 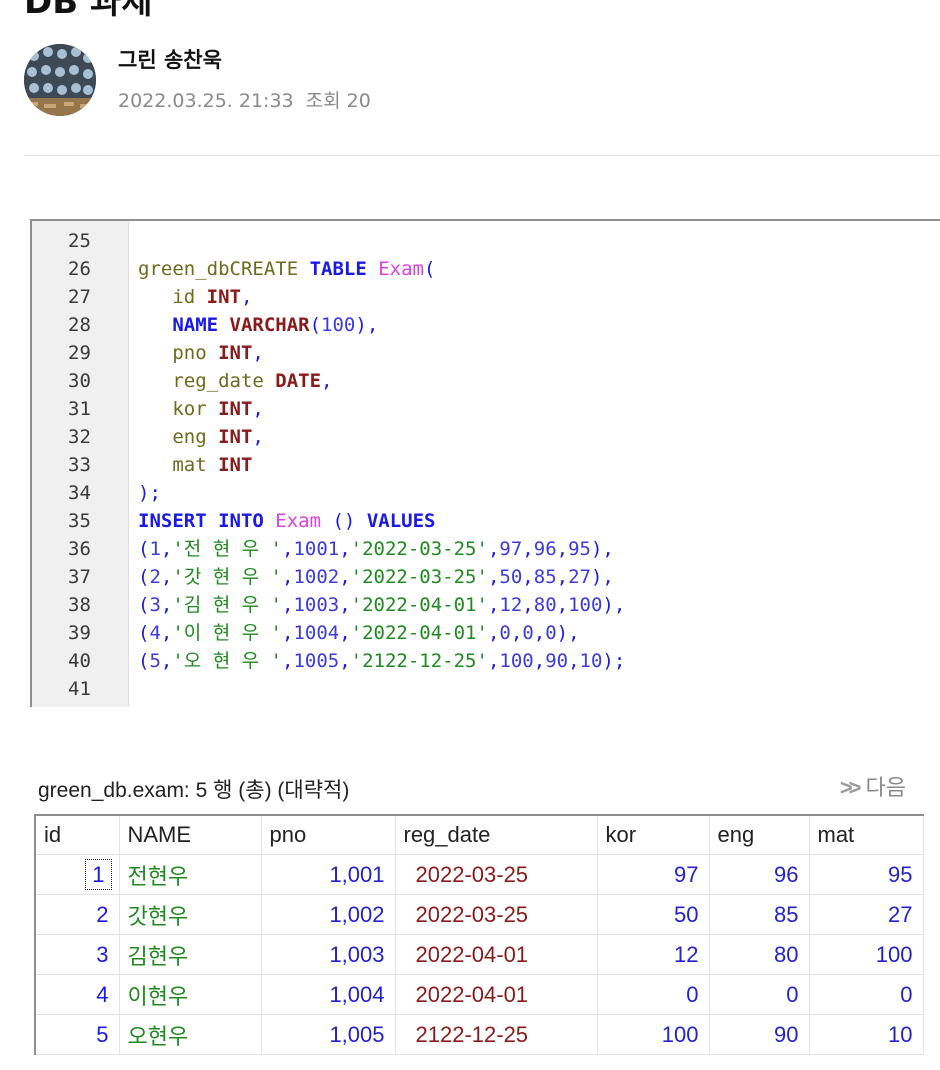 I want to click on table-row: 2 갓현우 1,002 2022-03-25 50 85 27, so click(x=479, y=914).